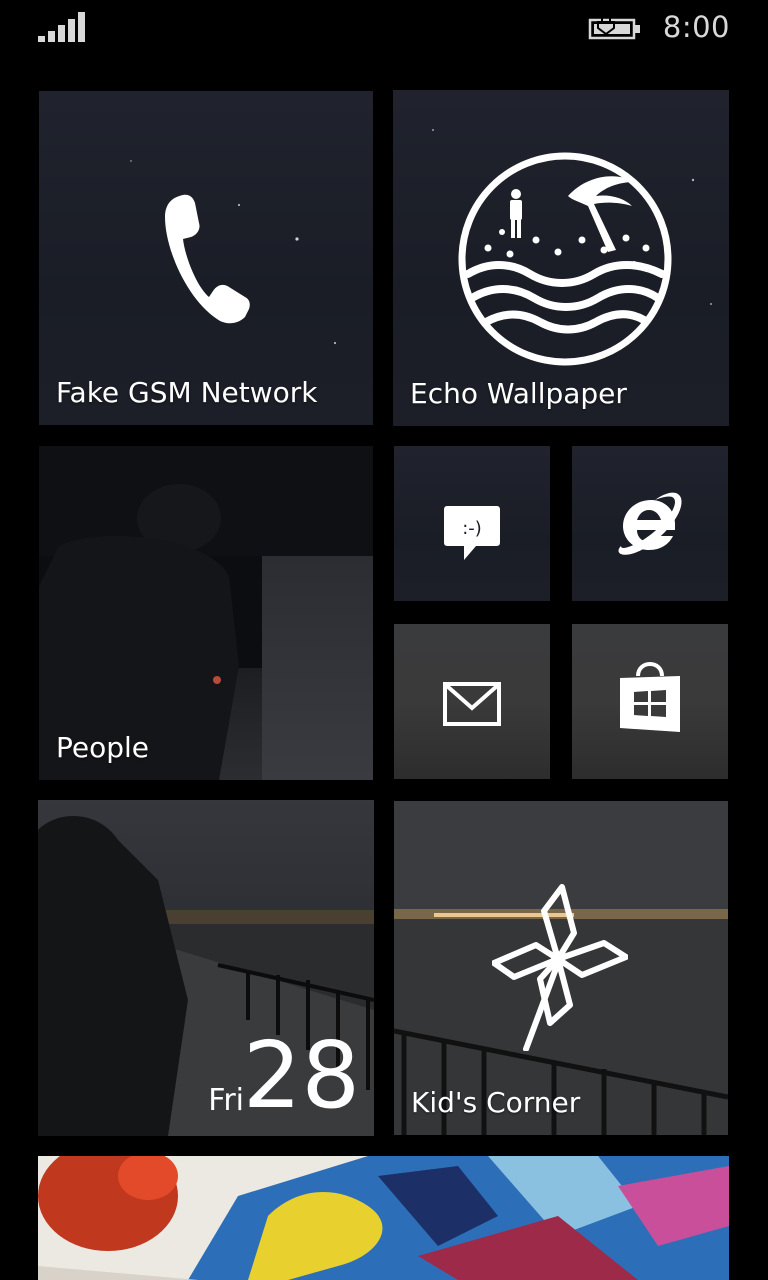 The image size is (768, 1280). What do you see at coordinates (206, 613) in the screenshot?
I see `tile-people: People` at bounding box center [206, 613].